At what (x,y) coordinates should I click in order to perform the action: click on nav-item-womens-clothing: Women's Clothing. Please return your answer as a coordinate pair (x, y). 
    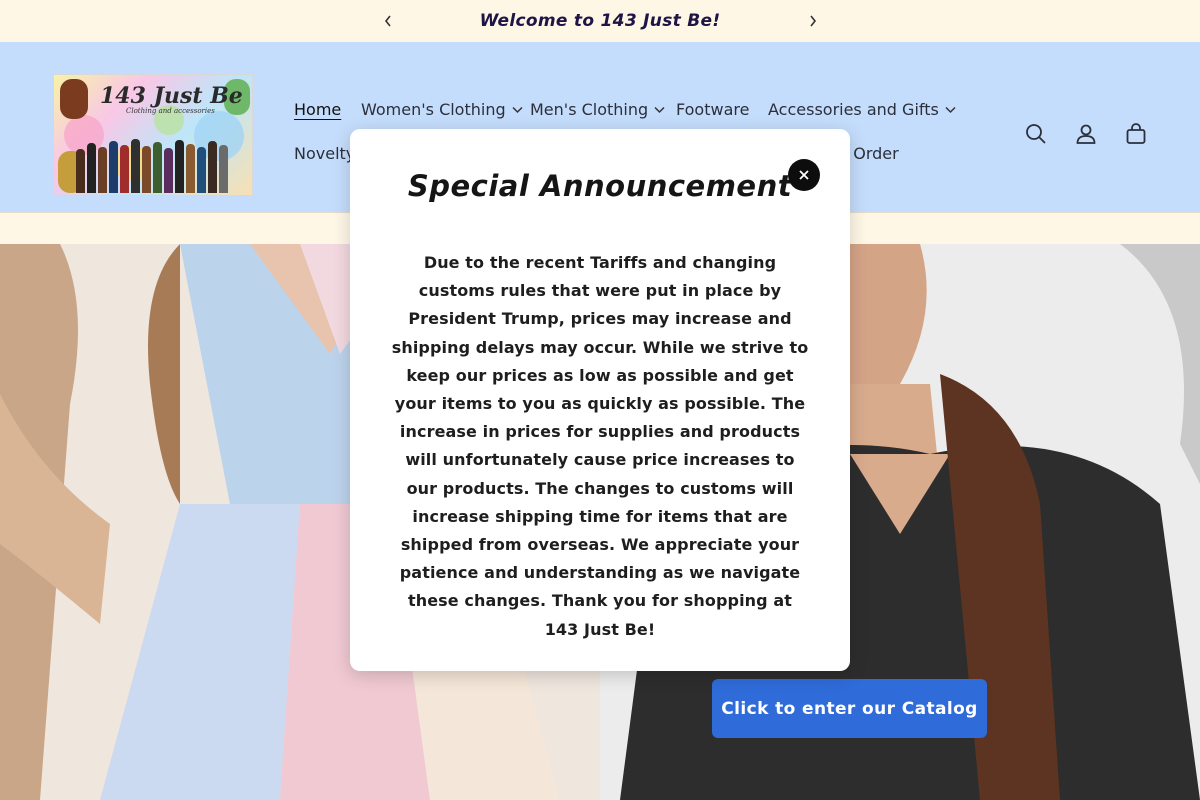
    Looking at the image, I should click on (442, 109).